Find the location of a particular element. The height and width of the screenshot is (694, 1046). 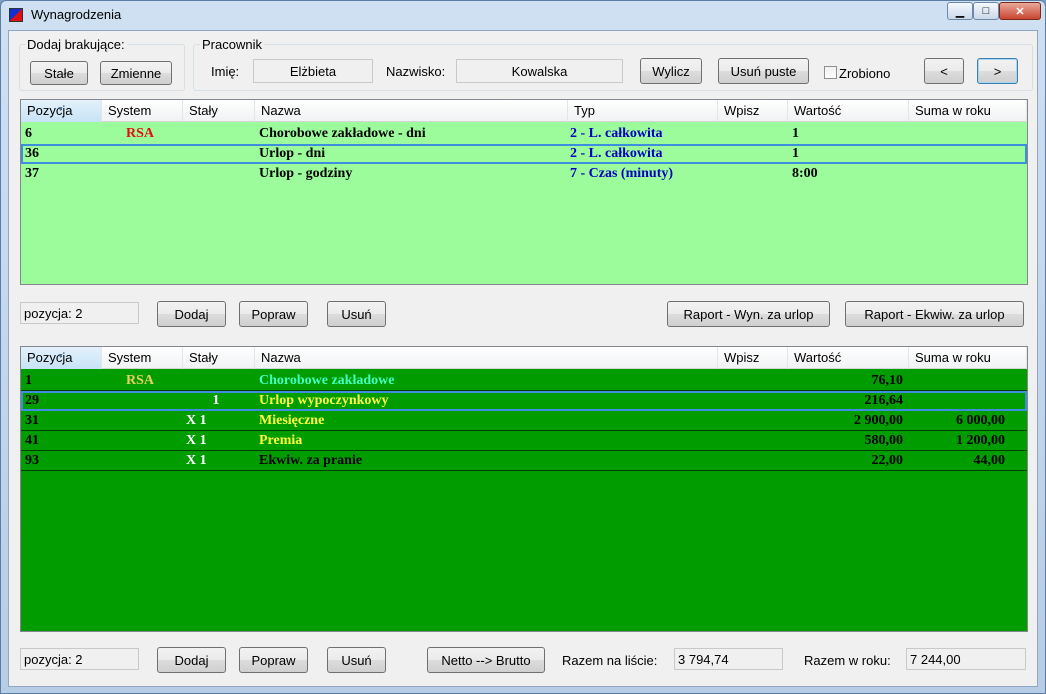

last-name-label: Nazwisko: is located at coordinates (416, 71).